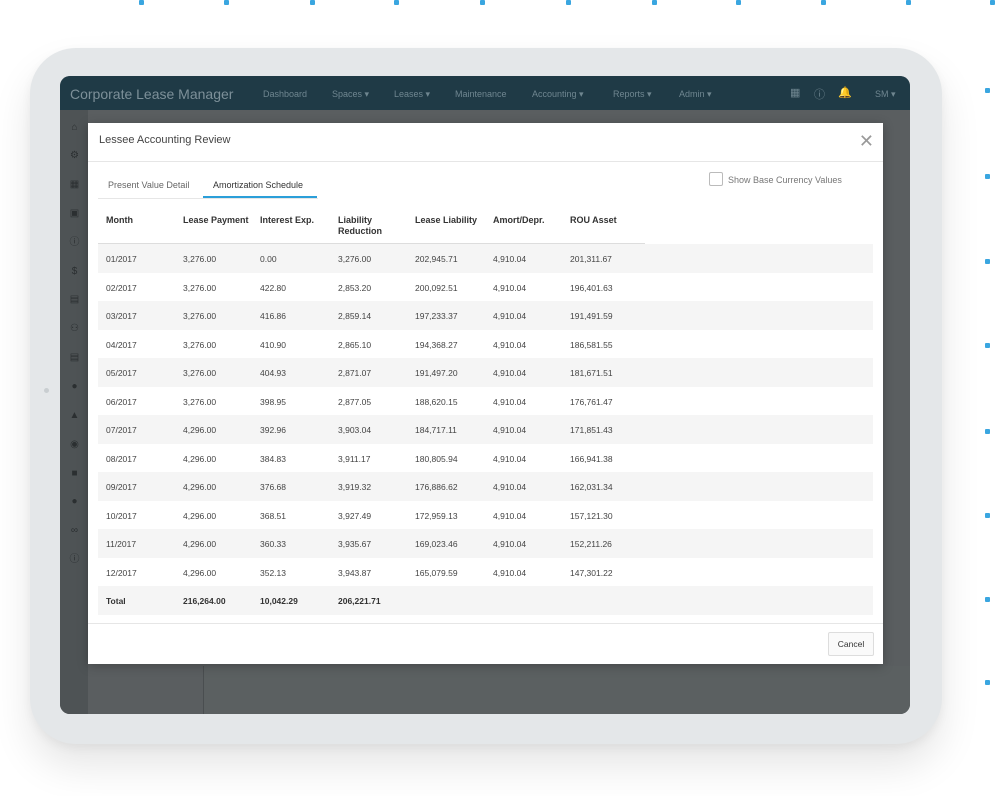 Image resolution: width=1000 pixels, height=796 pixels. Describe the element at coordinates (74, 213) in the screenshot. I see `sidebar-camera-icon: ▣` at that location.